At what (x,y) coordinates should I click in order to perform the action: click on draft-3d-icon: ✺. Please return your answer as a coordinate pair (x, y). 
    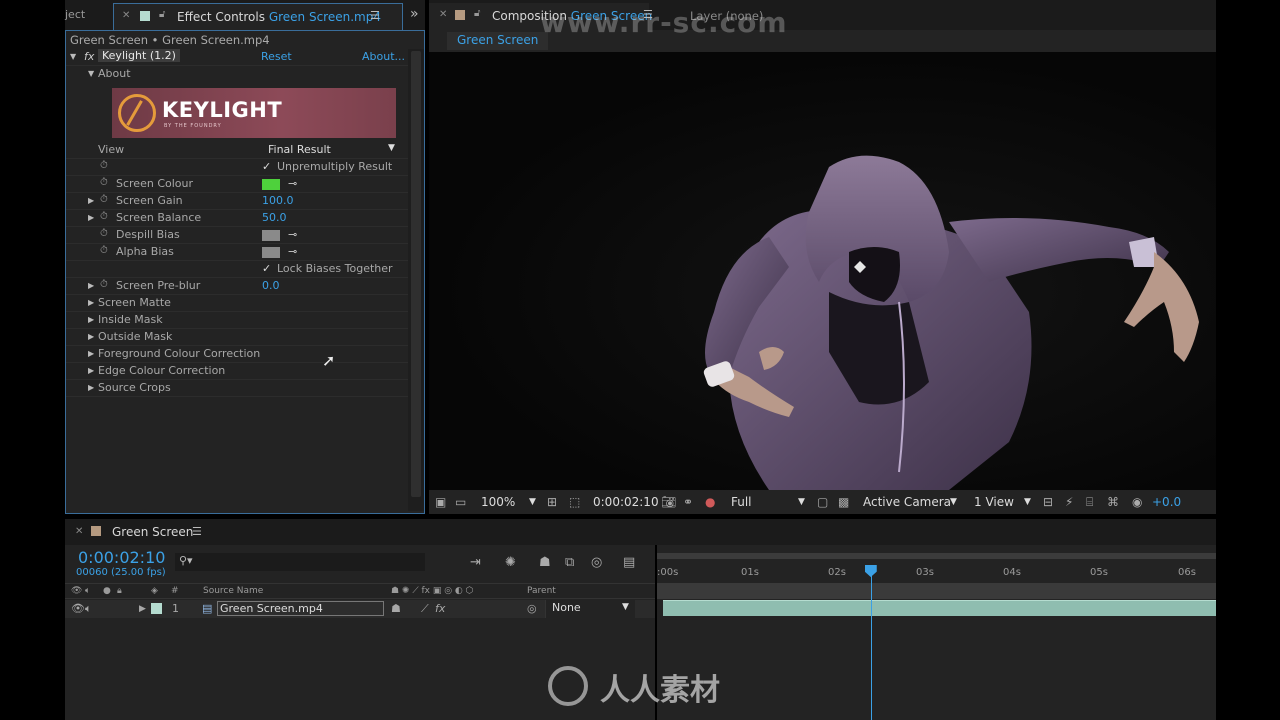
    Looking at the image, I should click on (510, 562).